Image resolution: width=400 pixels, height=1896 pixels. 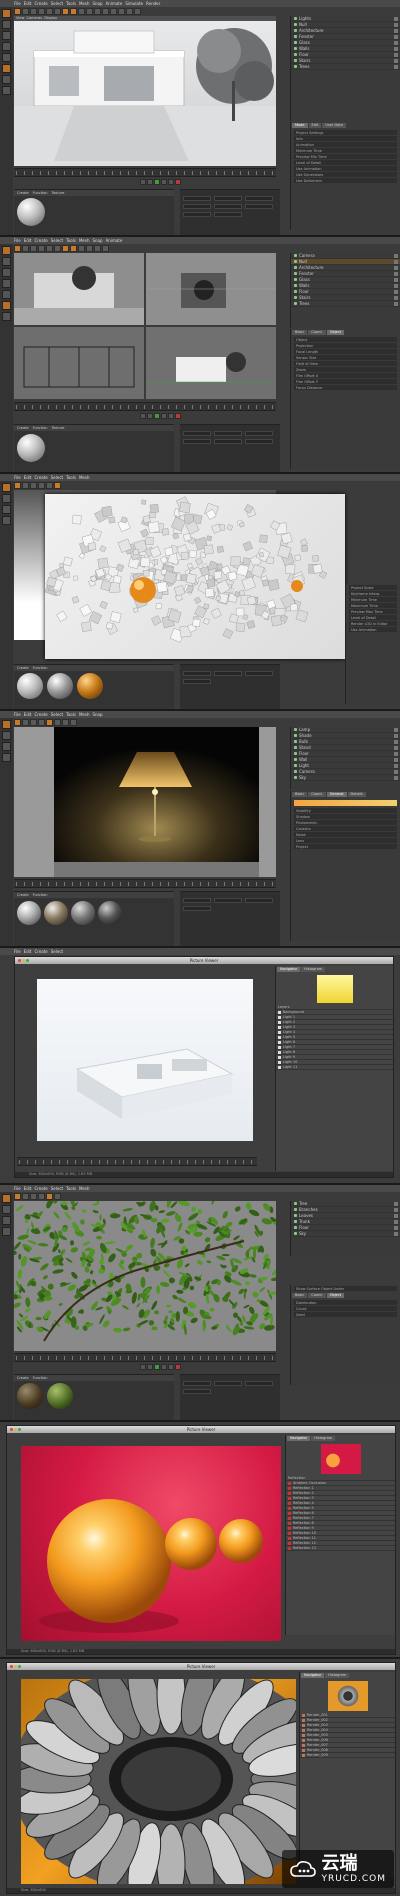 I want to click on attr-field: Use Animation, so click(x=373, y=629).